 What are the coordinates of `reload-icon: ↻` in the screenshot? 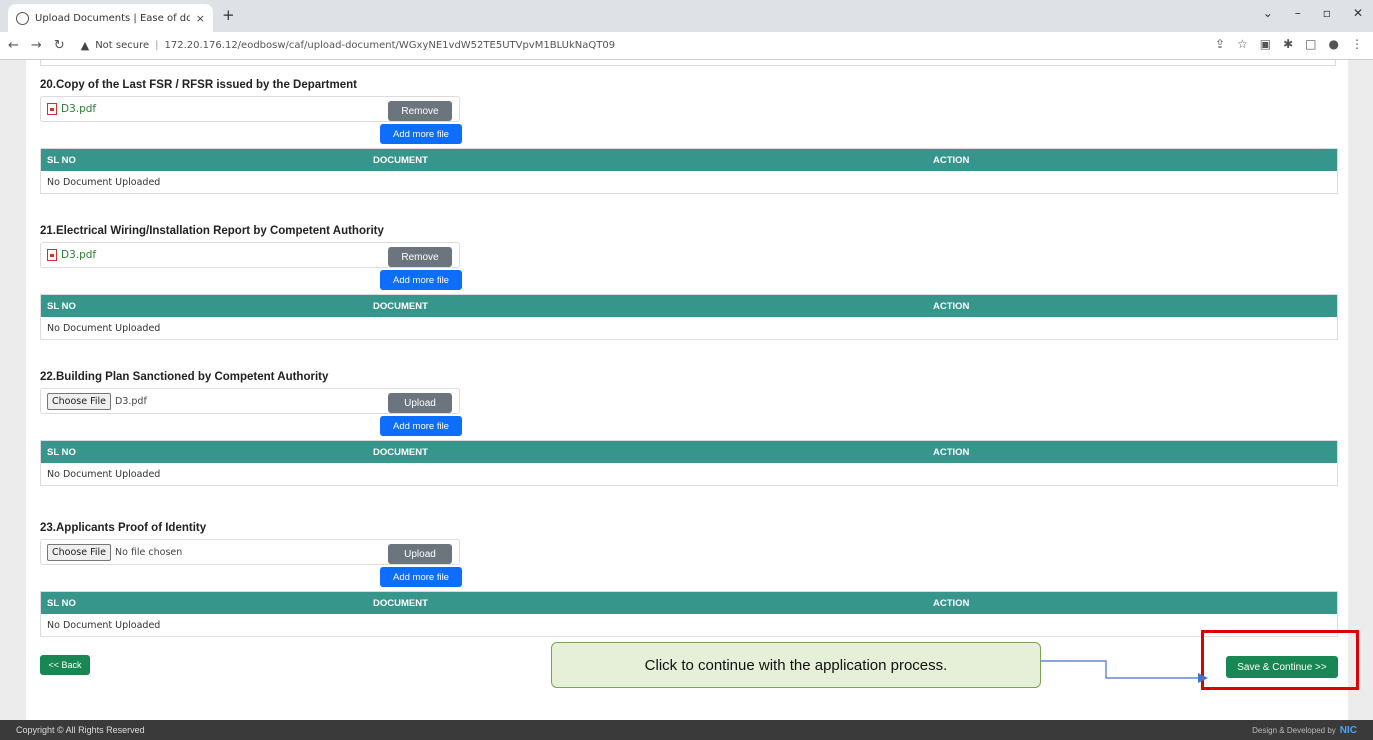 It's located at (59, 45).